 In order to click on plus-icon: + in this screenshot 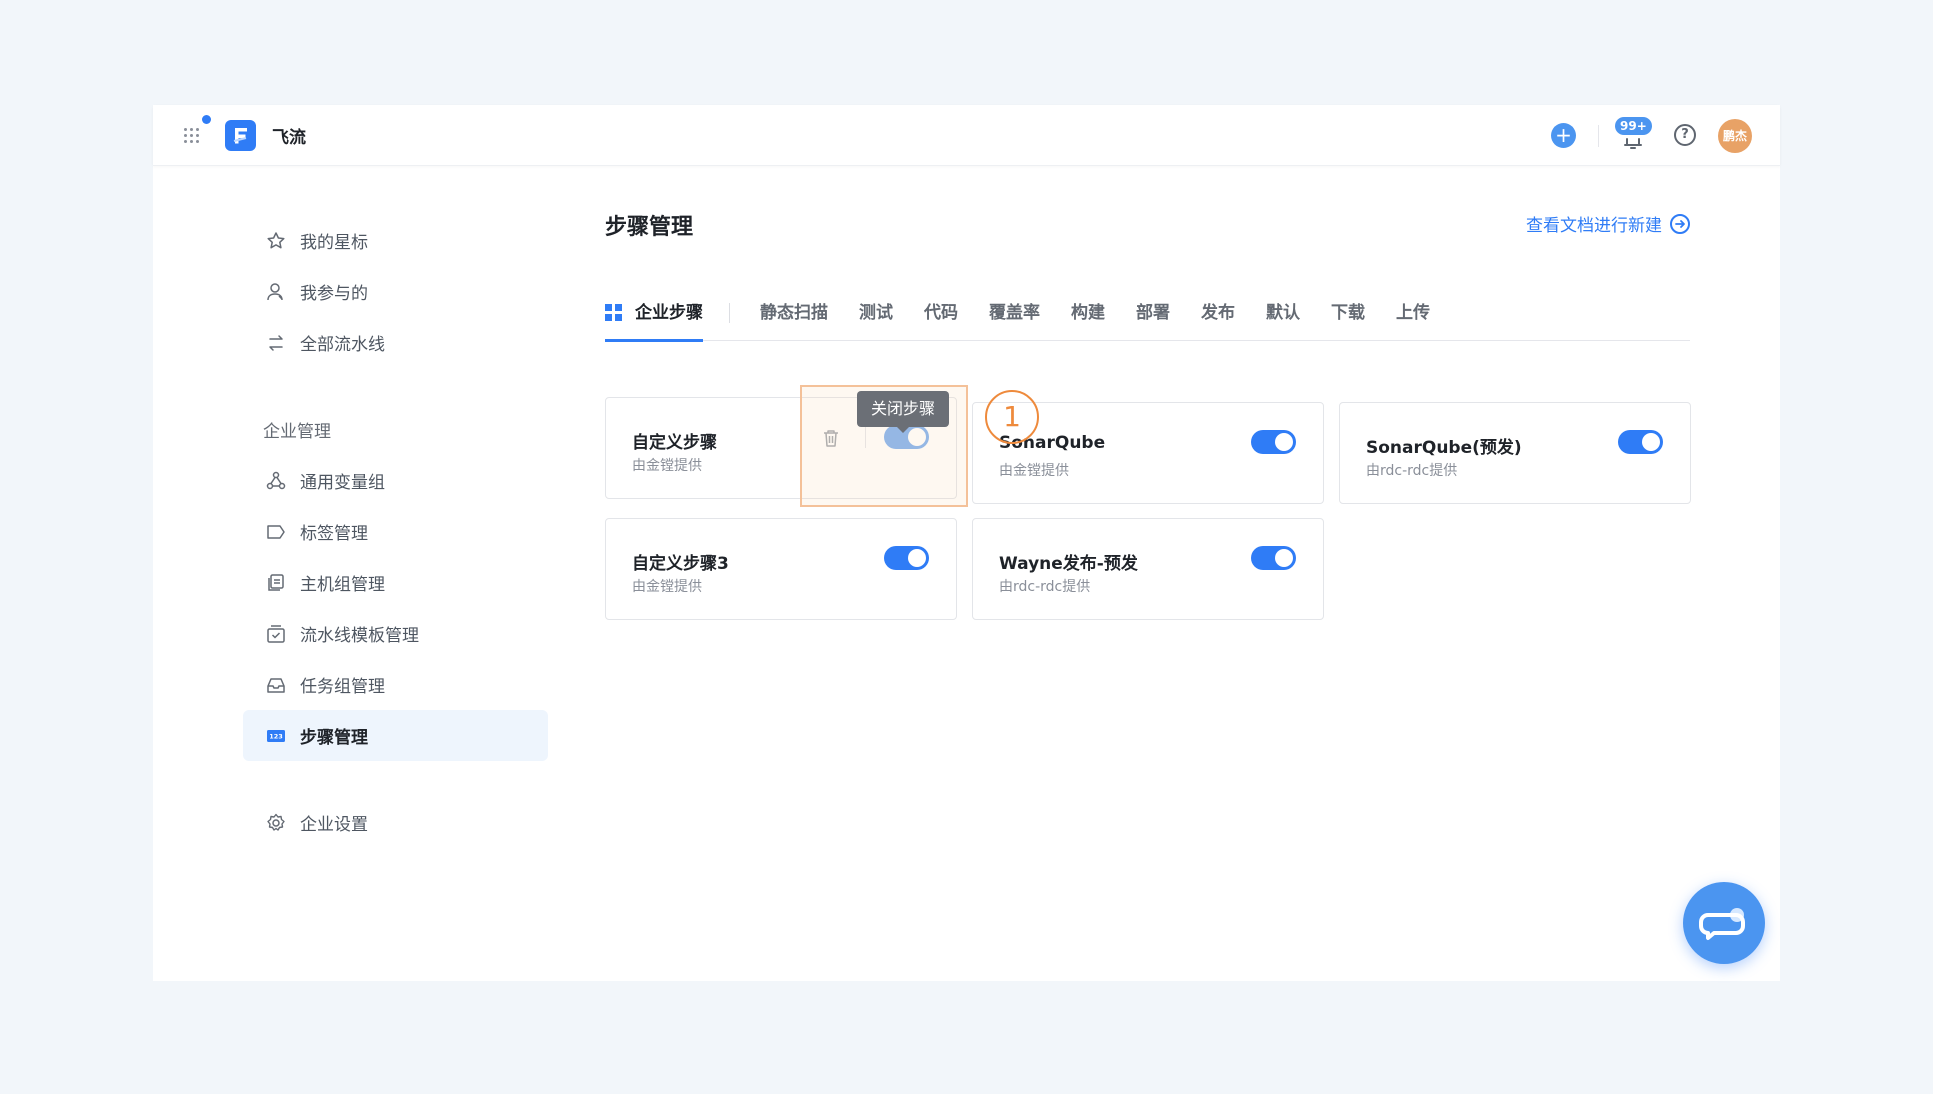, I will do `click(1563, 135)`.